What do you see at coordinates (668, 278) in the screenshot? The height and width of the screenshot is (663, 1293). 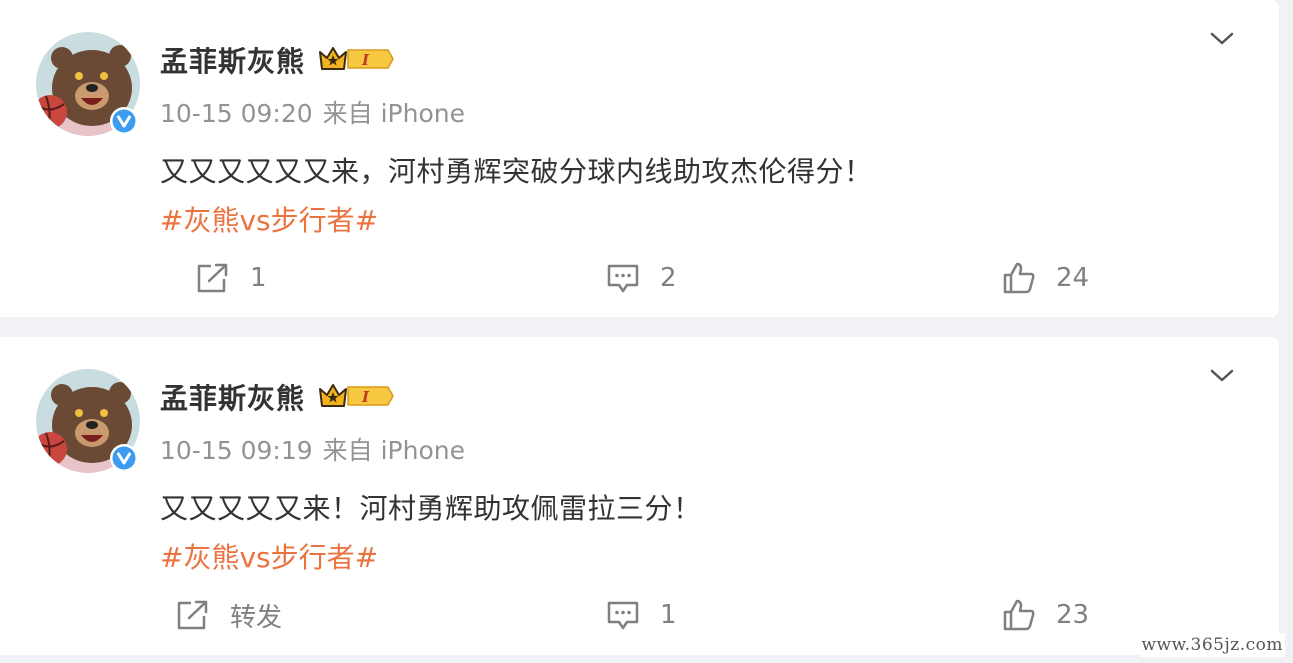 I see `comment-count: 2` at bounding box center [668, 278].